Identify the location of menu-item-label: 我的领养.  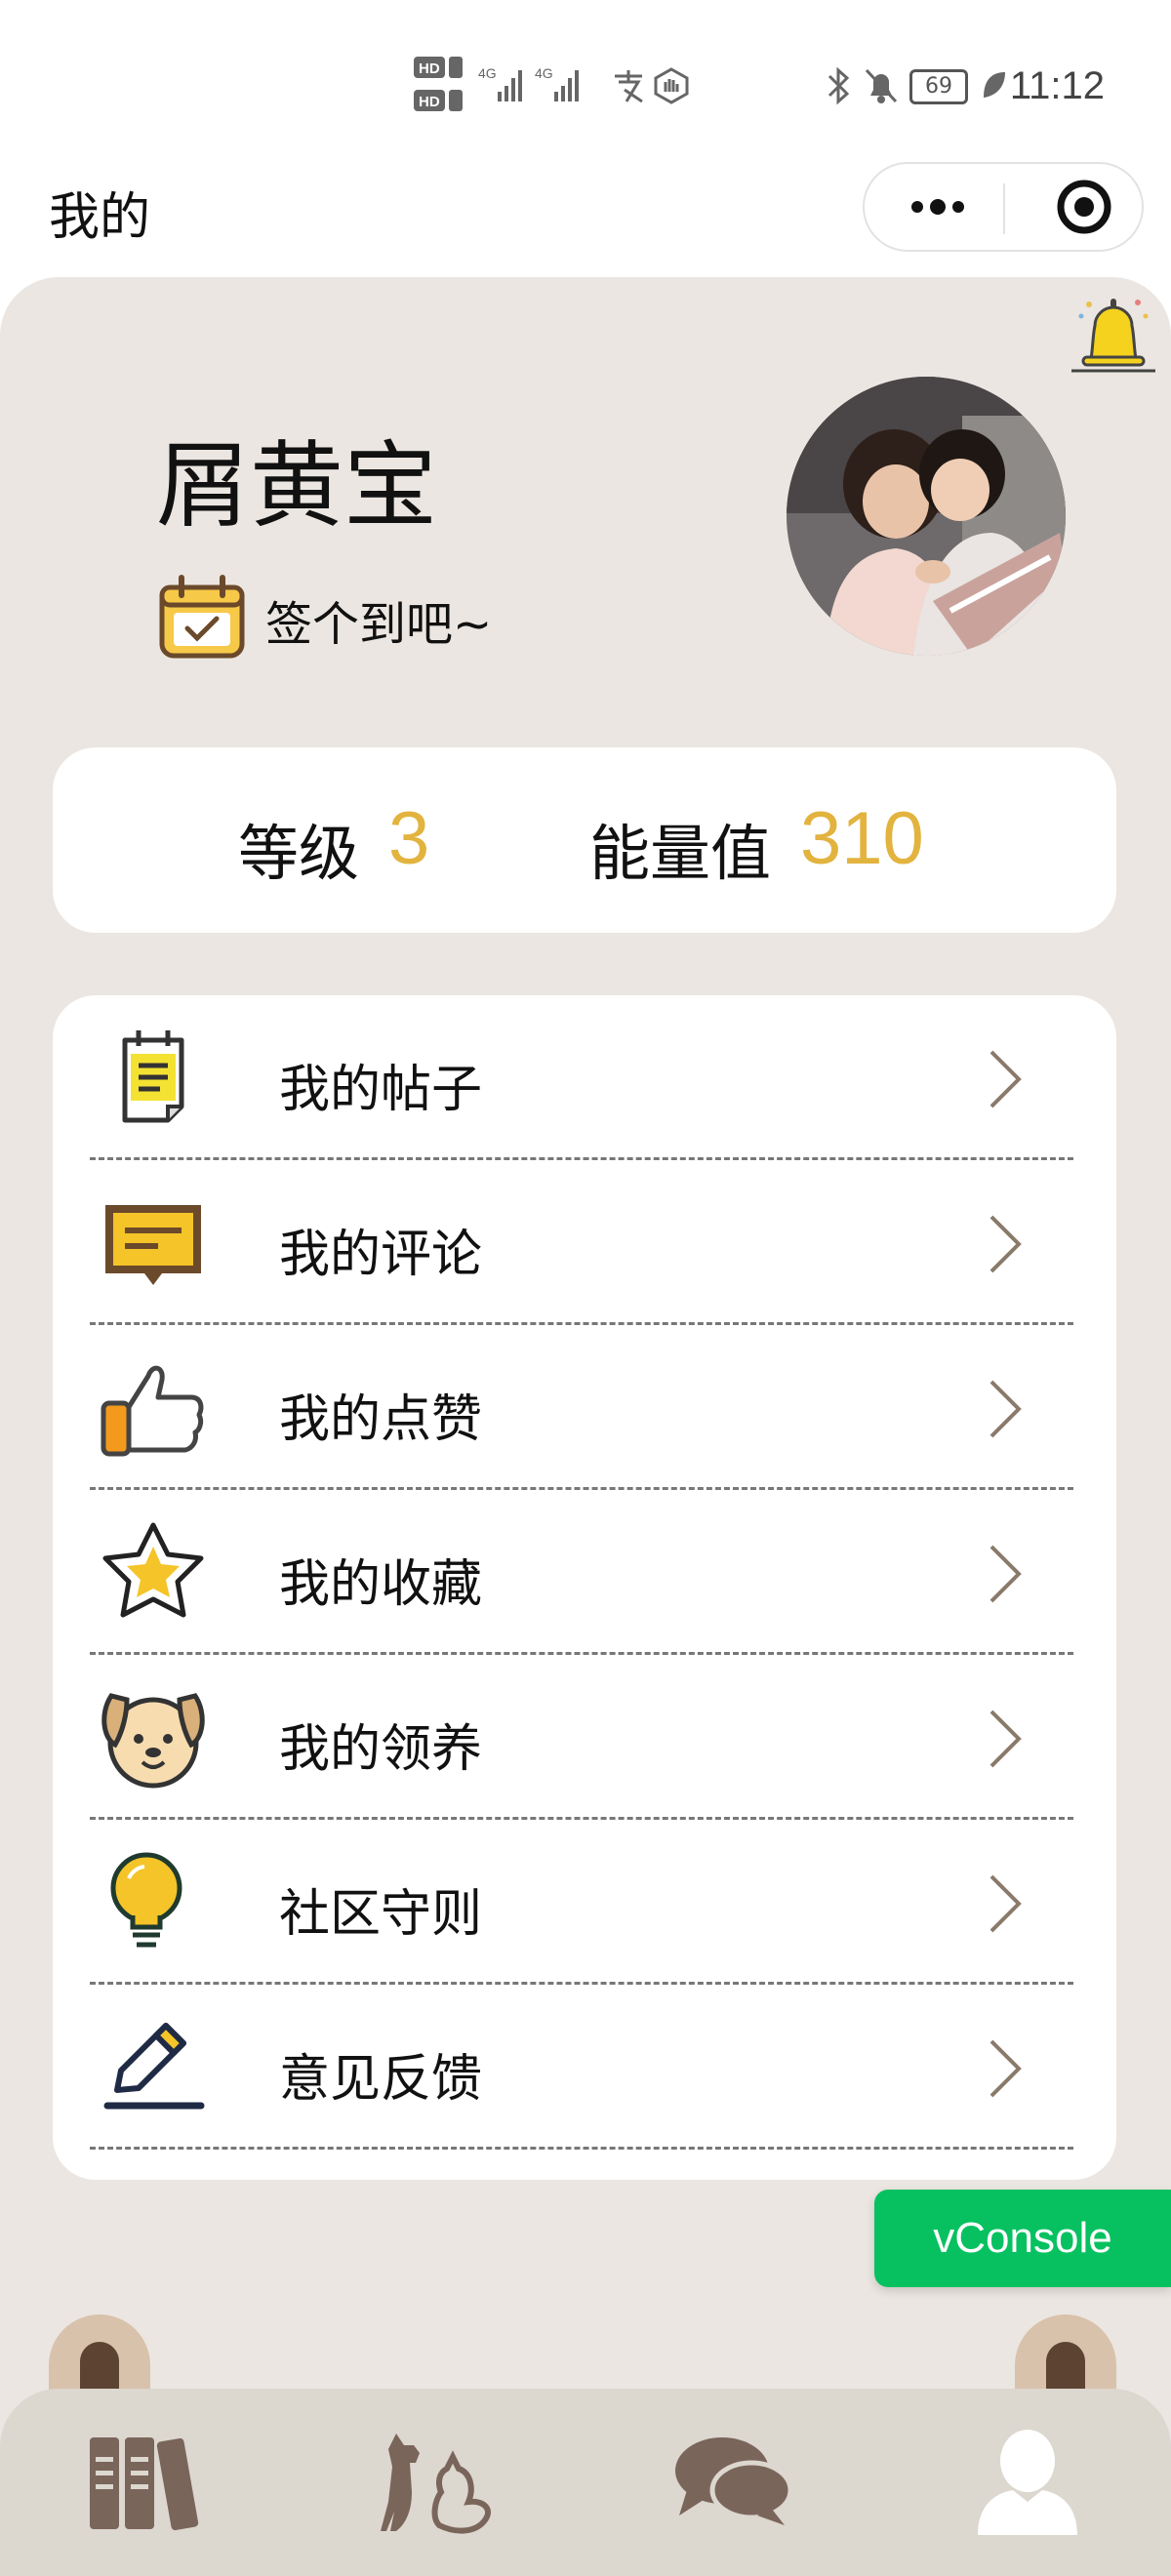
(381, 1749).